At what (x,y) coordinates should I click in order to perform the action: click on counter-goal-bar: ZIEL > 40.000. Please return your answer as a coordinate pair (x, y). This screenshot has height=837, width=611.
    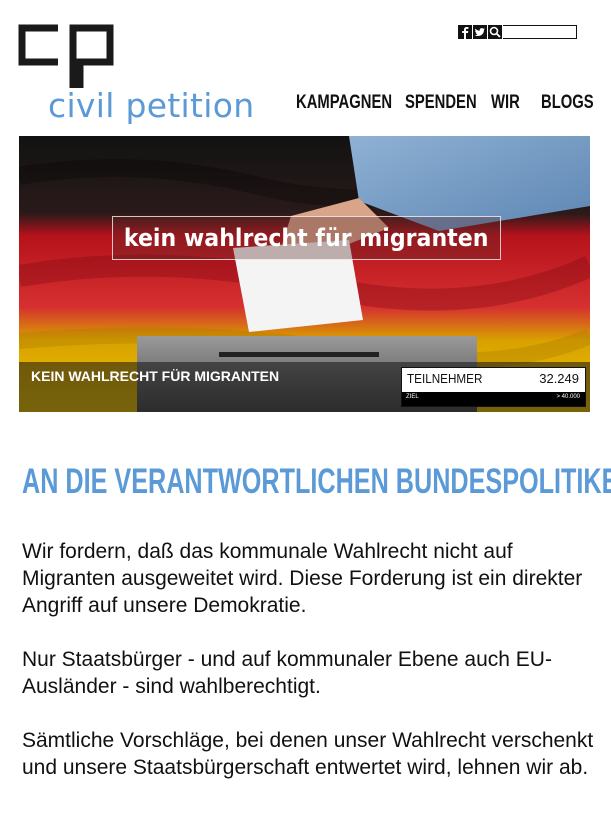
    Looking at the image, I should click on (493, 399).